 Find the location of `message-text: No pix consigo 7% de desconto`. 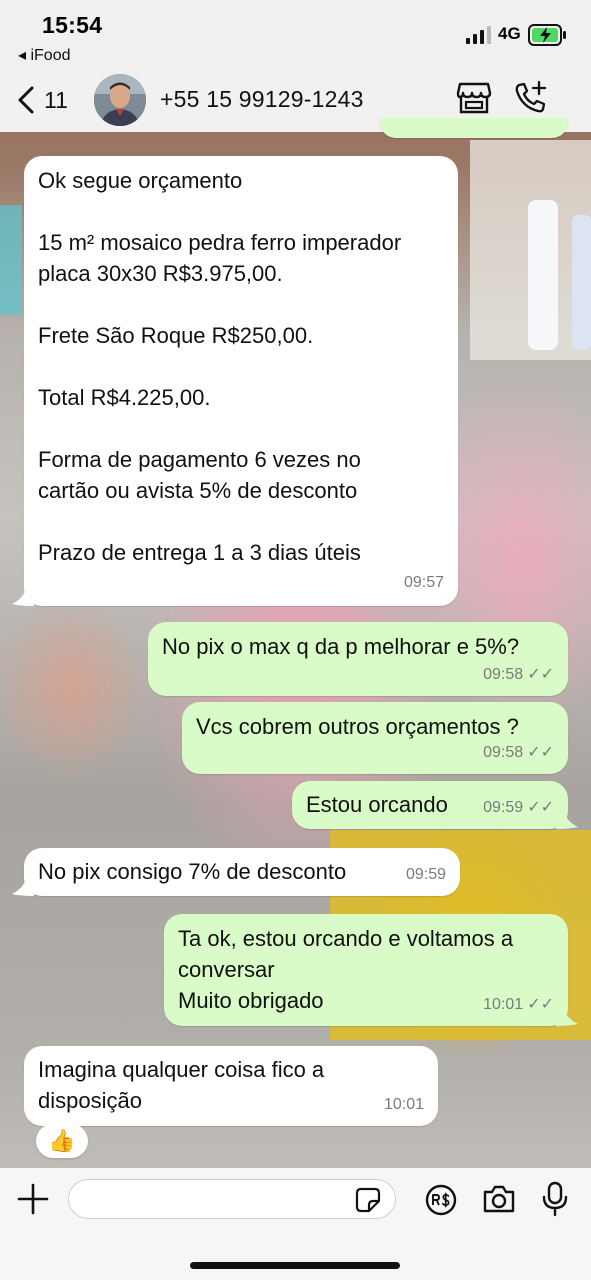

message-text: No pix consigo 7% de desconto is located at coordinates (192, 871).